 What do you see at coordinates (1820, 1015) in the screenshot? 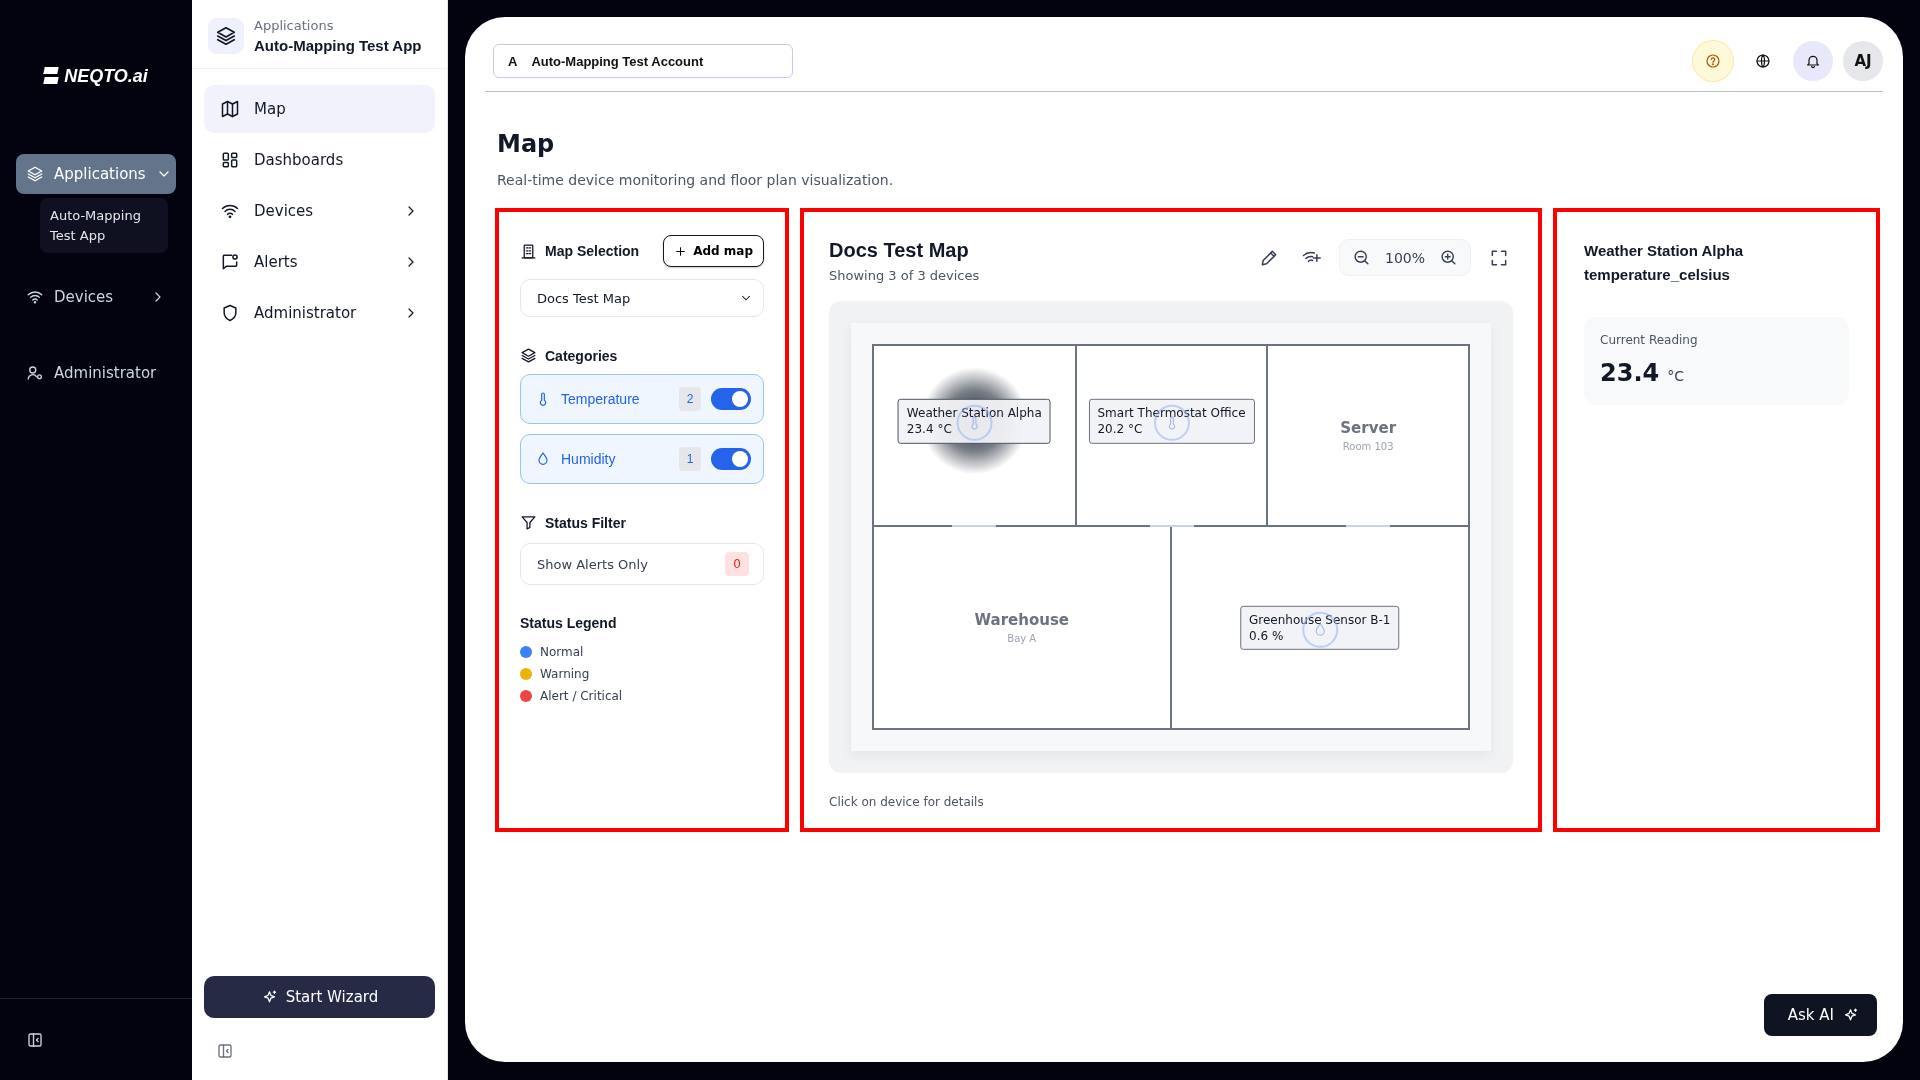
I see `ask-ai-button: Ask AI` at bounding box center [1820, 1015].